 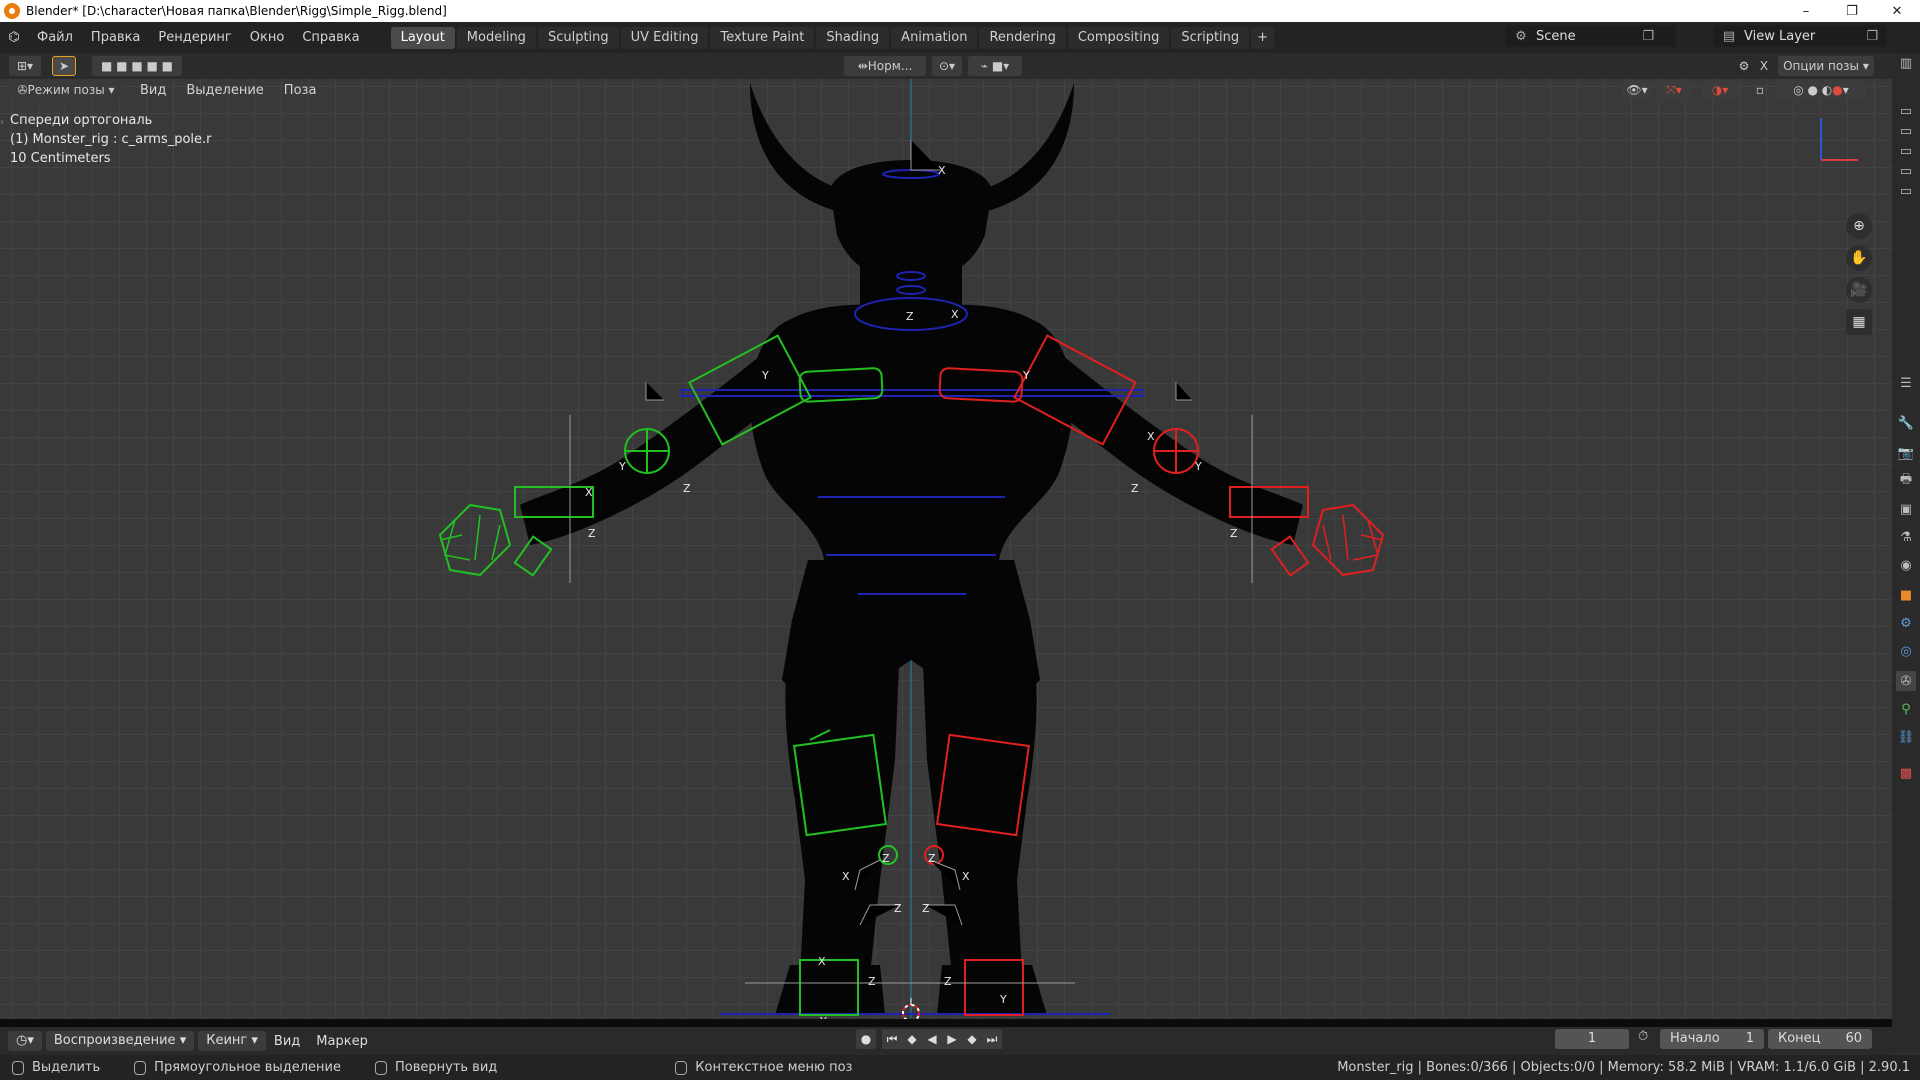 I want to click on keying-dropdown: Кеинг ▾, so click(x=232, y=1041).